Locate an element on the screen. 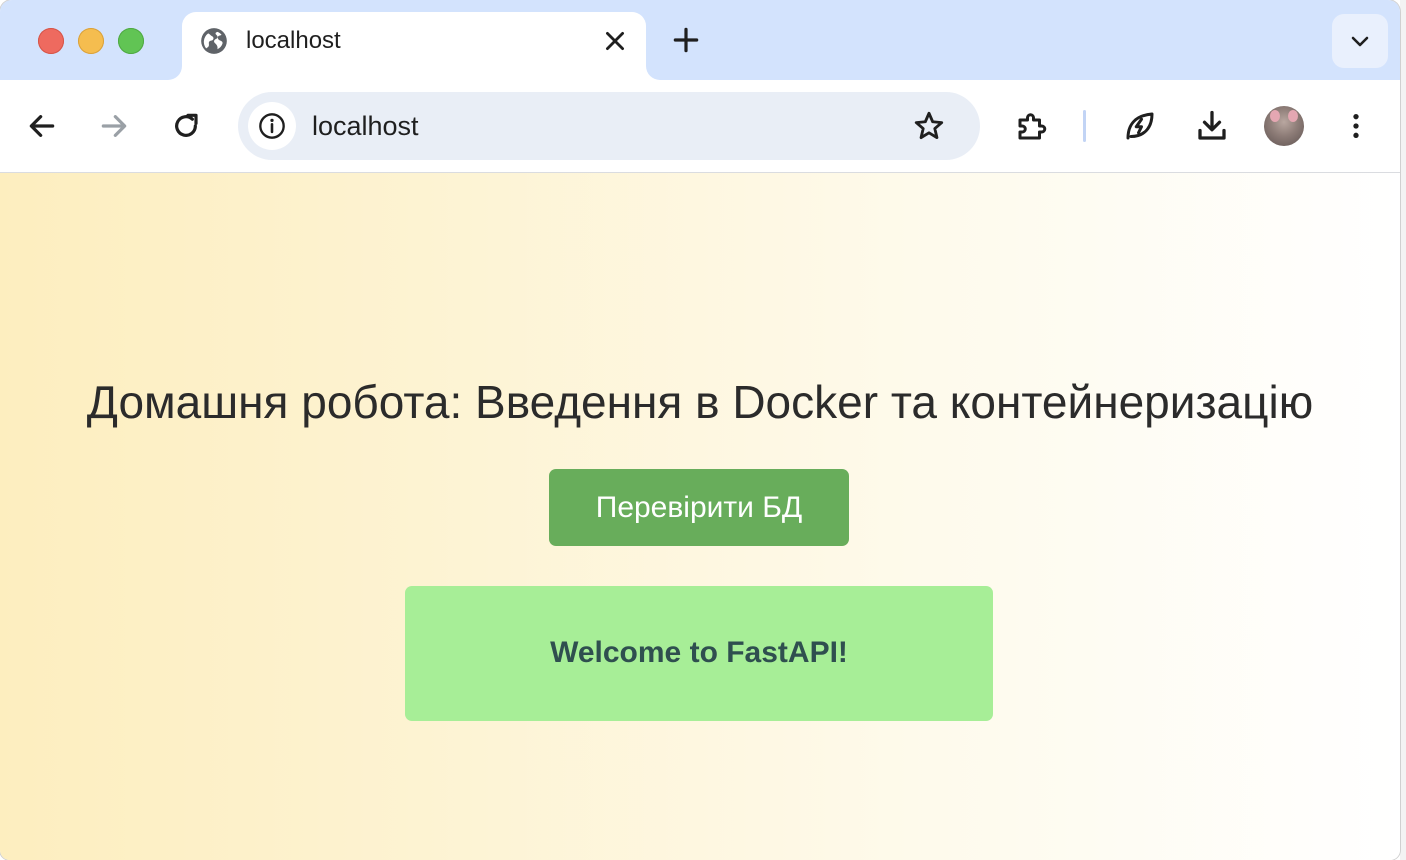 Image resolution: width=1406 pixels, height=860 pixels. window-close-button is located at coordinates (51, 41).